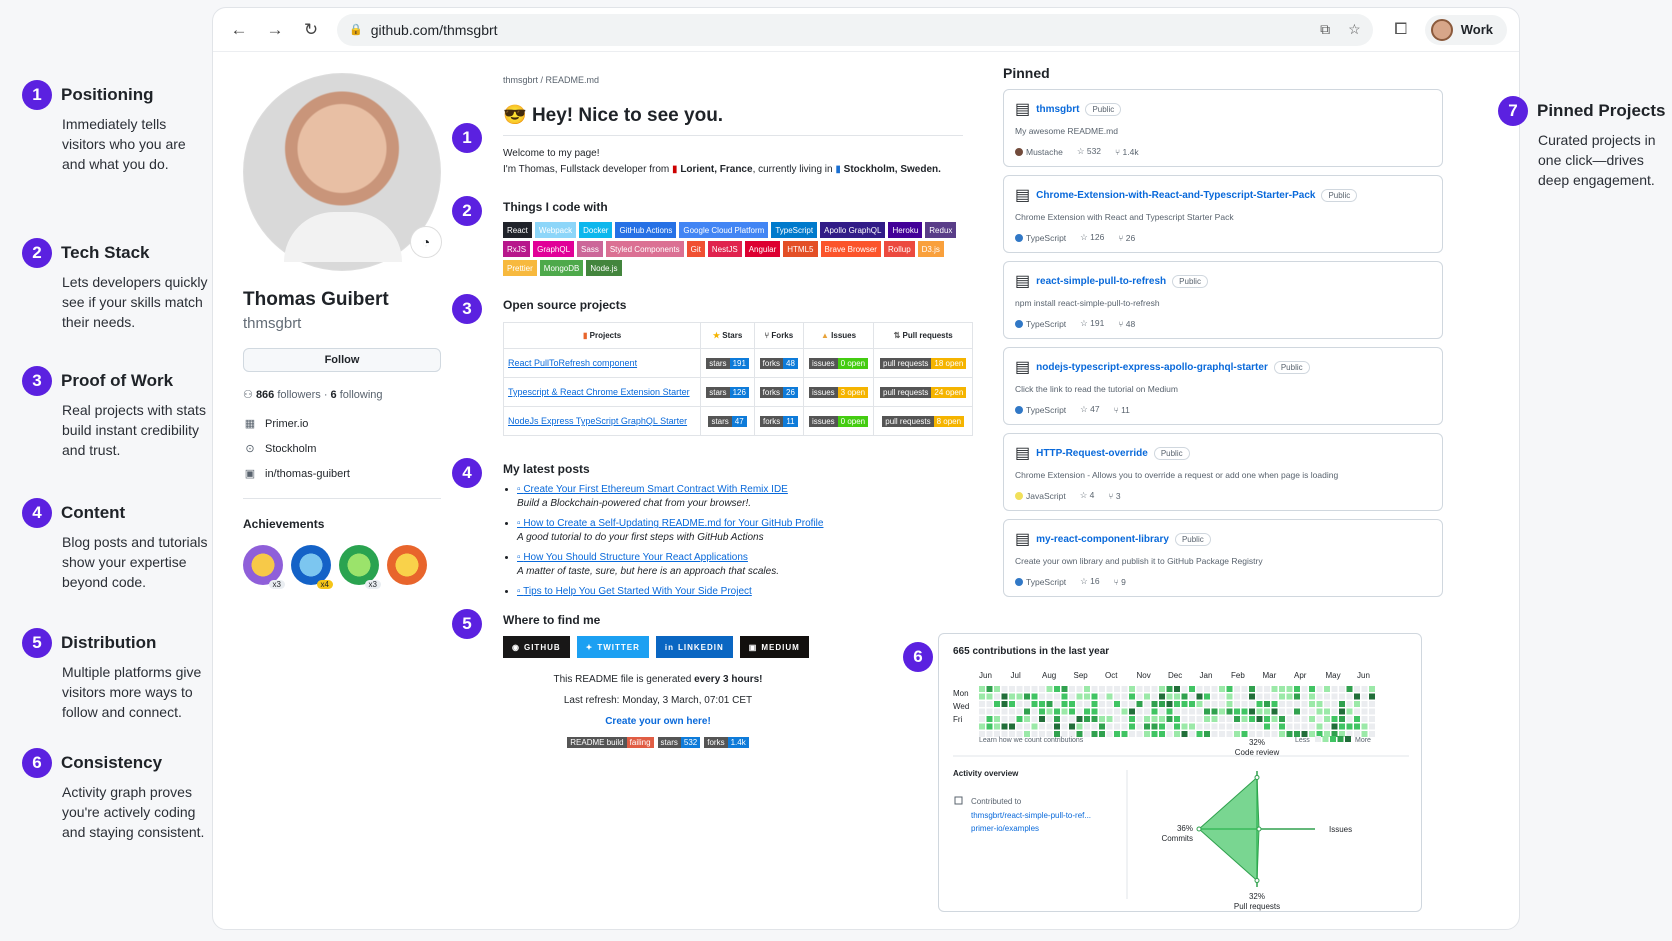  What do you see at coordinates (727, 421) in the screenshot?
I see `stars-badge: stars 47` at bounding box center [727, 421].